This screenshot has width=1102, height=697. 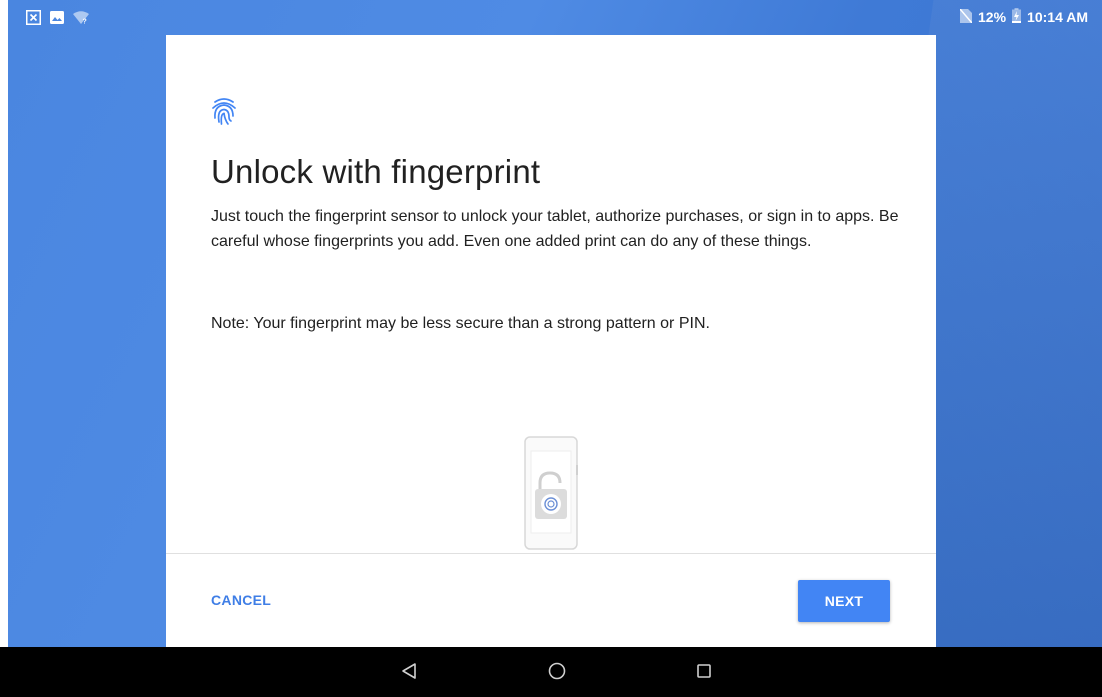 What do you see at coordinates (224, 113) in the screenshot?
I see `fingerprint-icon` at bounding box center [224, 113].